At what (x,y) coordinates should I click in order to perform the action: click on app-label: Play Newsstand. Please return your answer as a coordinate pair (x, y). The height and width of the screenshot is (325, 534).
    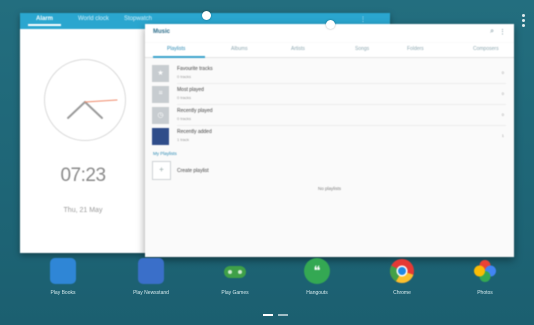
    Looking at the image, I should click on (151, 293).